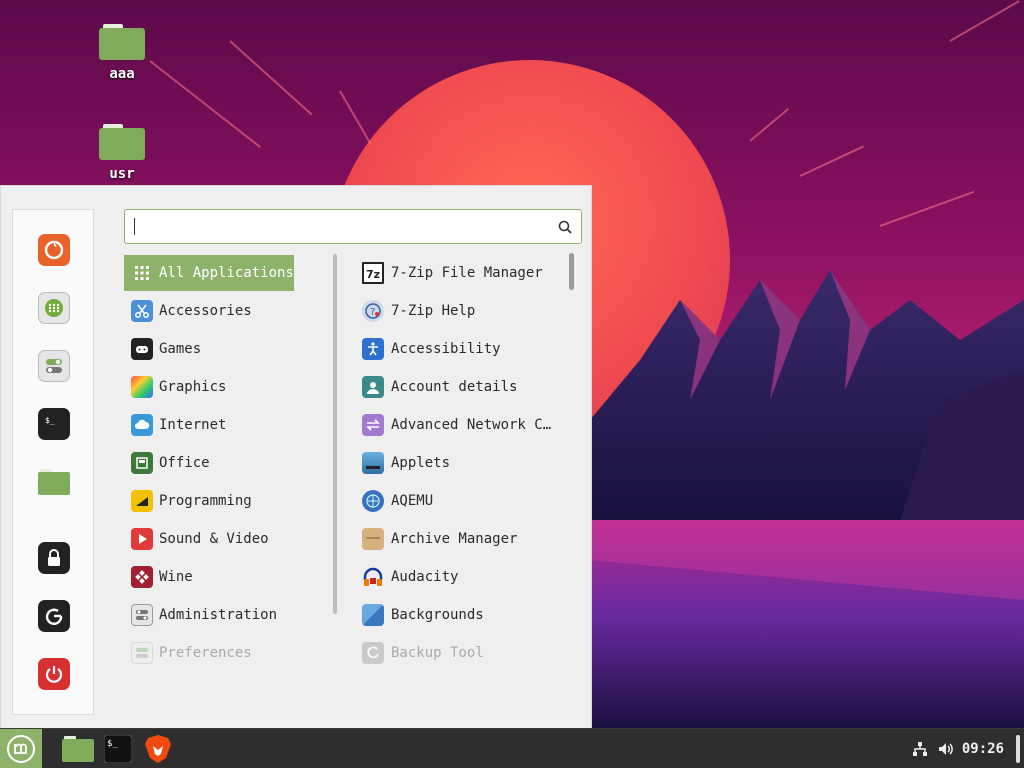  Describe the element at coordinates (373, 653) in the screenshot. I see `backup-icon` at that location.